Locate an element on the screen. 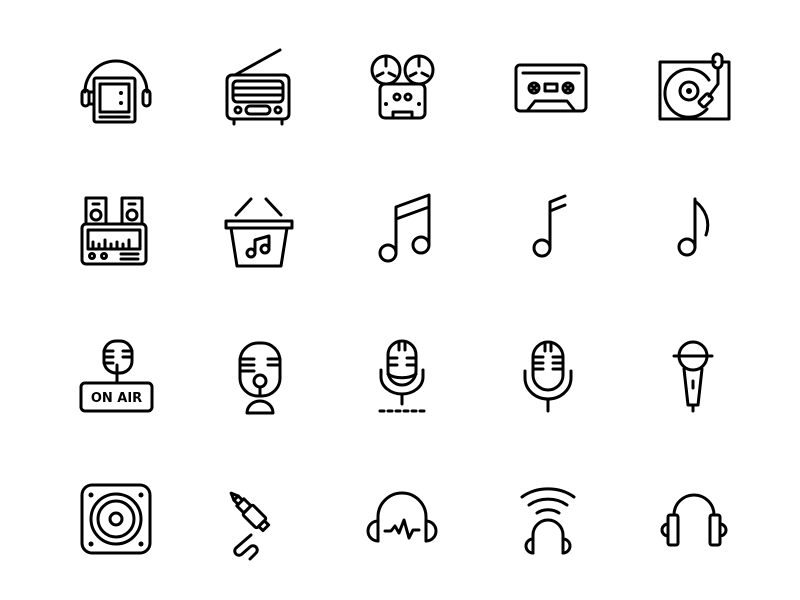 The height and width of the screenshot is (600, 800). music-basket-icon is located at coordinates (258, 232).